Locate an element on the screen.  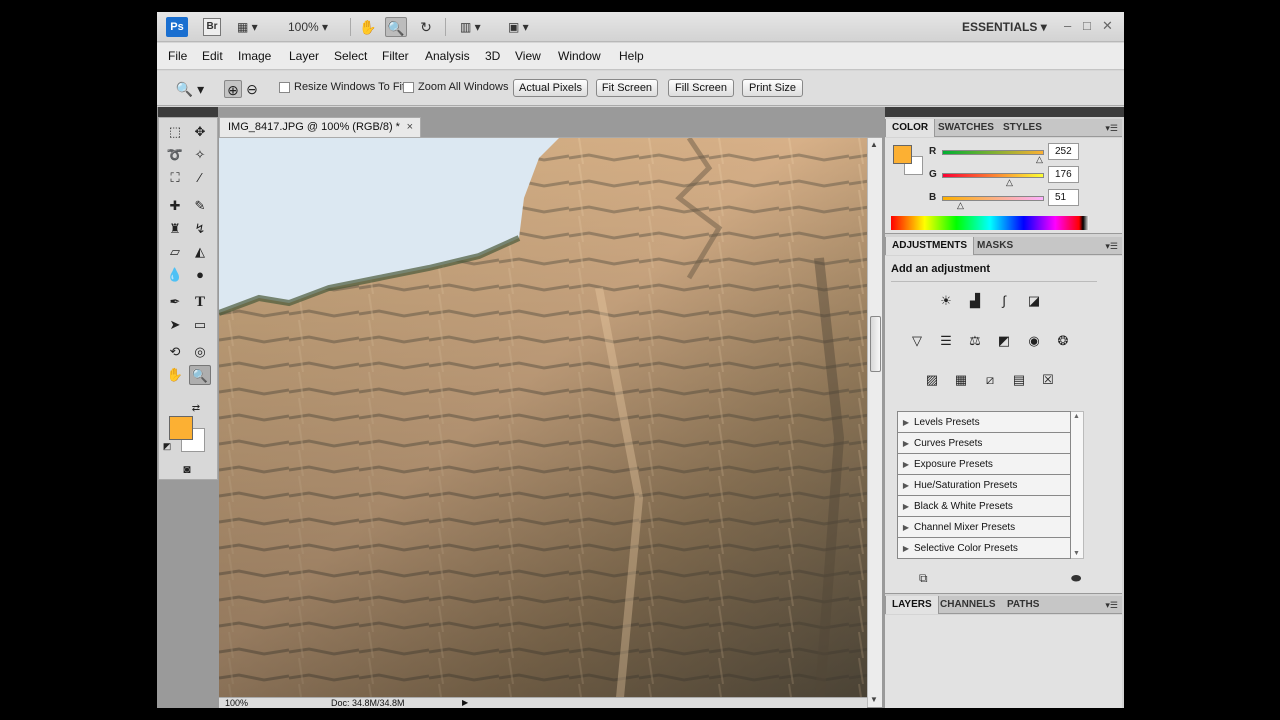
shape-tool-icon: ▭ is located at coordinates (200, 325).